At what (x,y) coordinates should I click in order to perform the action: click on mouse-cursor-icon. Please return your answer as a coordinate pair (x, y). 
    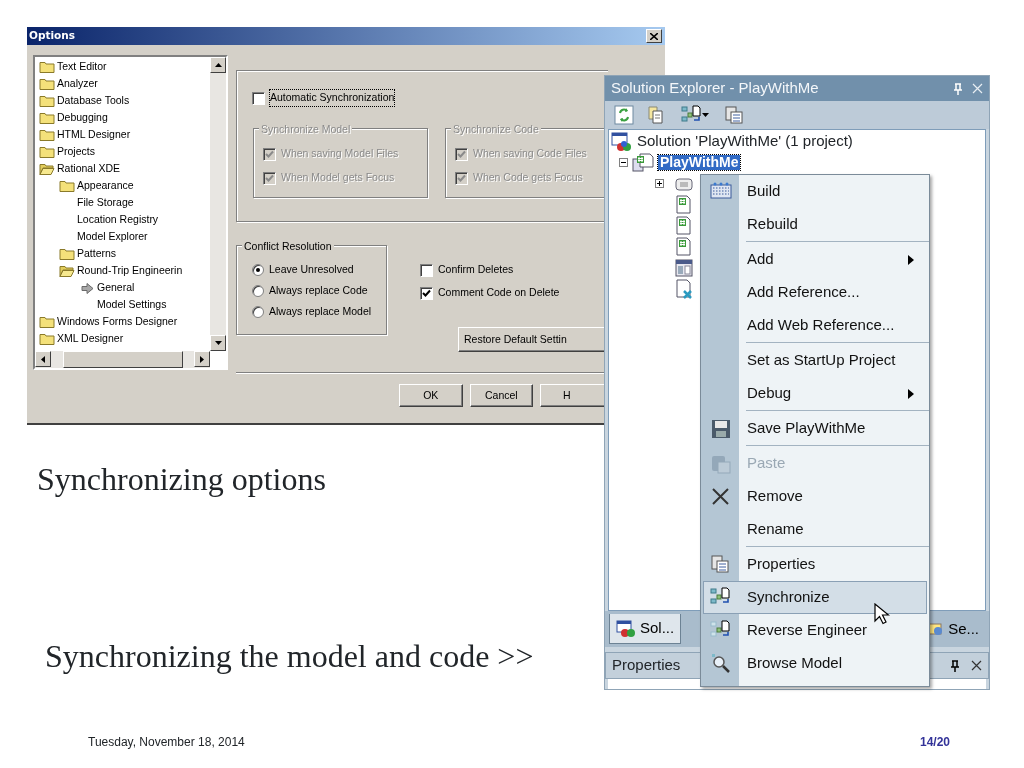
    Looking at the image, I should click on (882, 614).